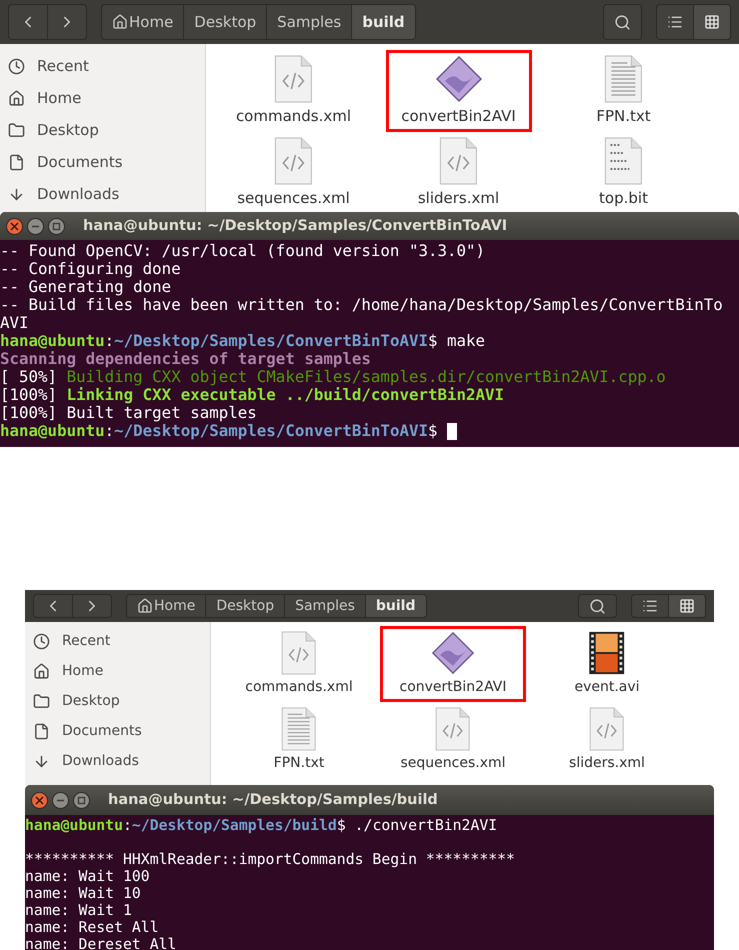 This screenshot has height=950, width=739. What do you see at coordinates (88, 876) in the screenshot?
I see `terminal-line: name: Wait 100` at bounding box center [88, 876].